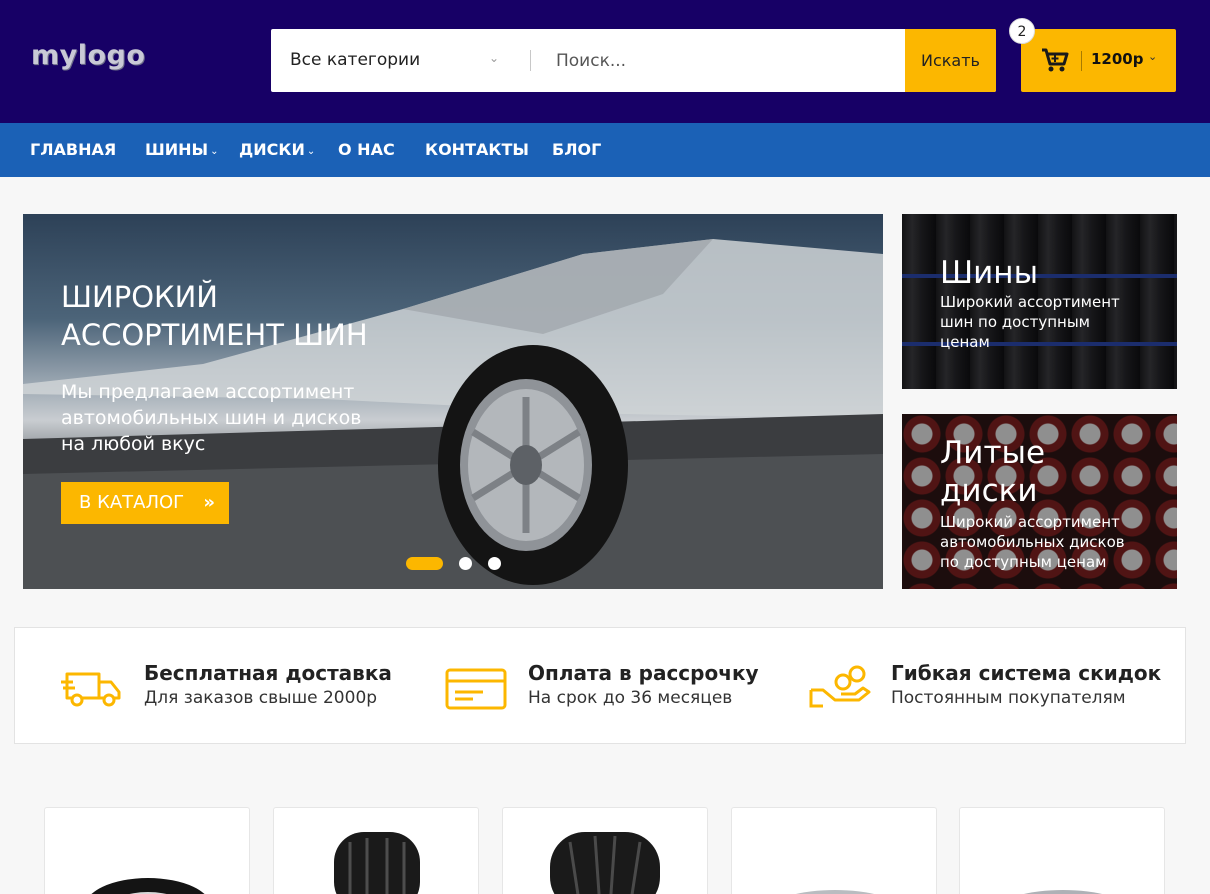  I want to click on cart-button: 1200р ⌄, so click(1098, 60).